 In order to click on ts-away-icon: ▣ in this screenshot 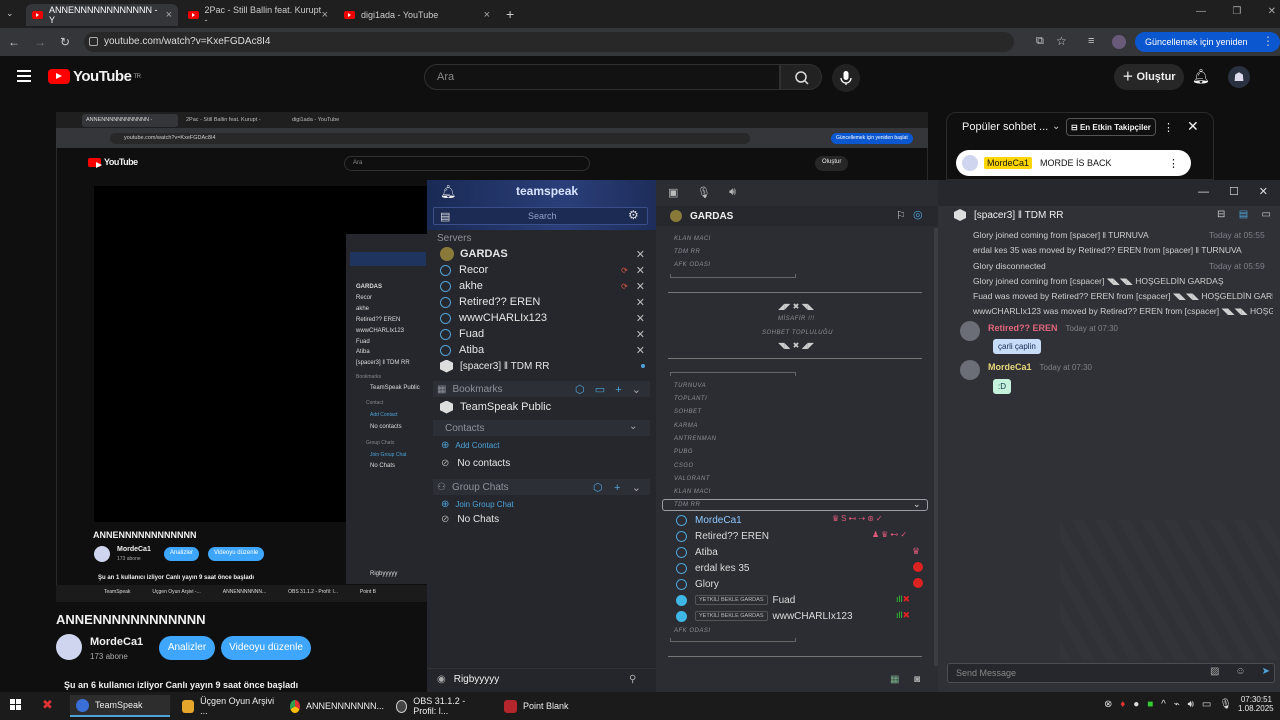, I will do `click(673, 192)`.